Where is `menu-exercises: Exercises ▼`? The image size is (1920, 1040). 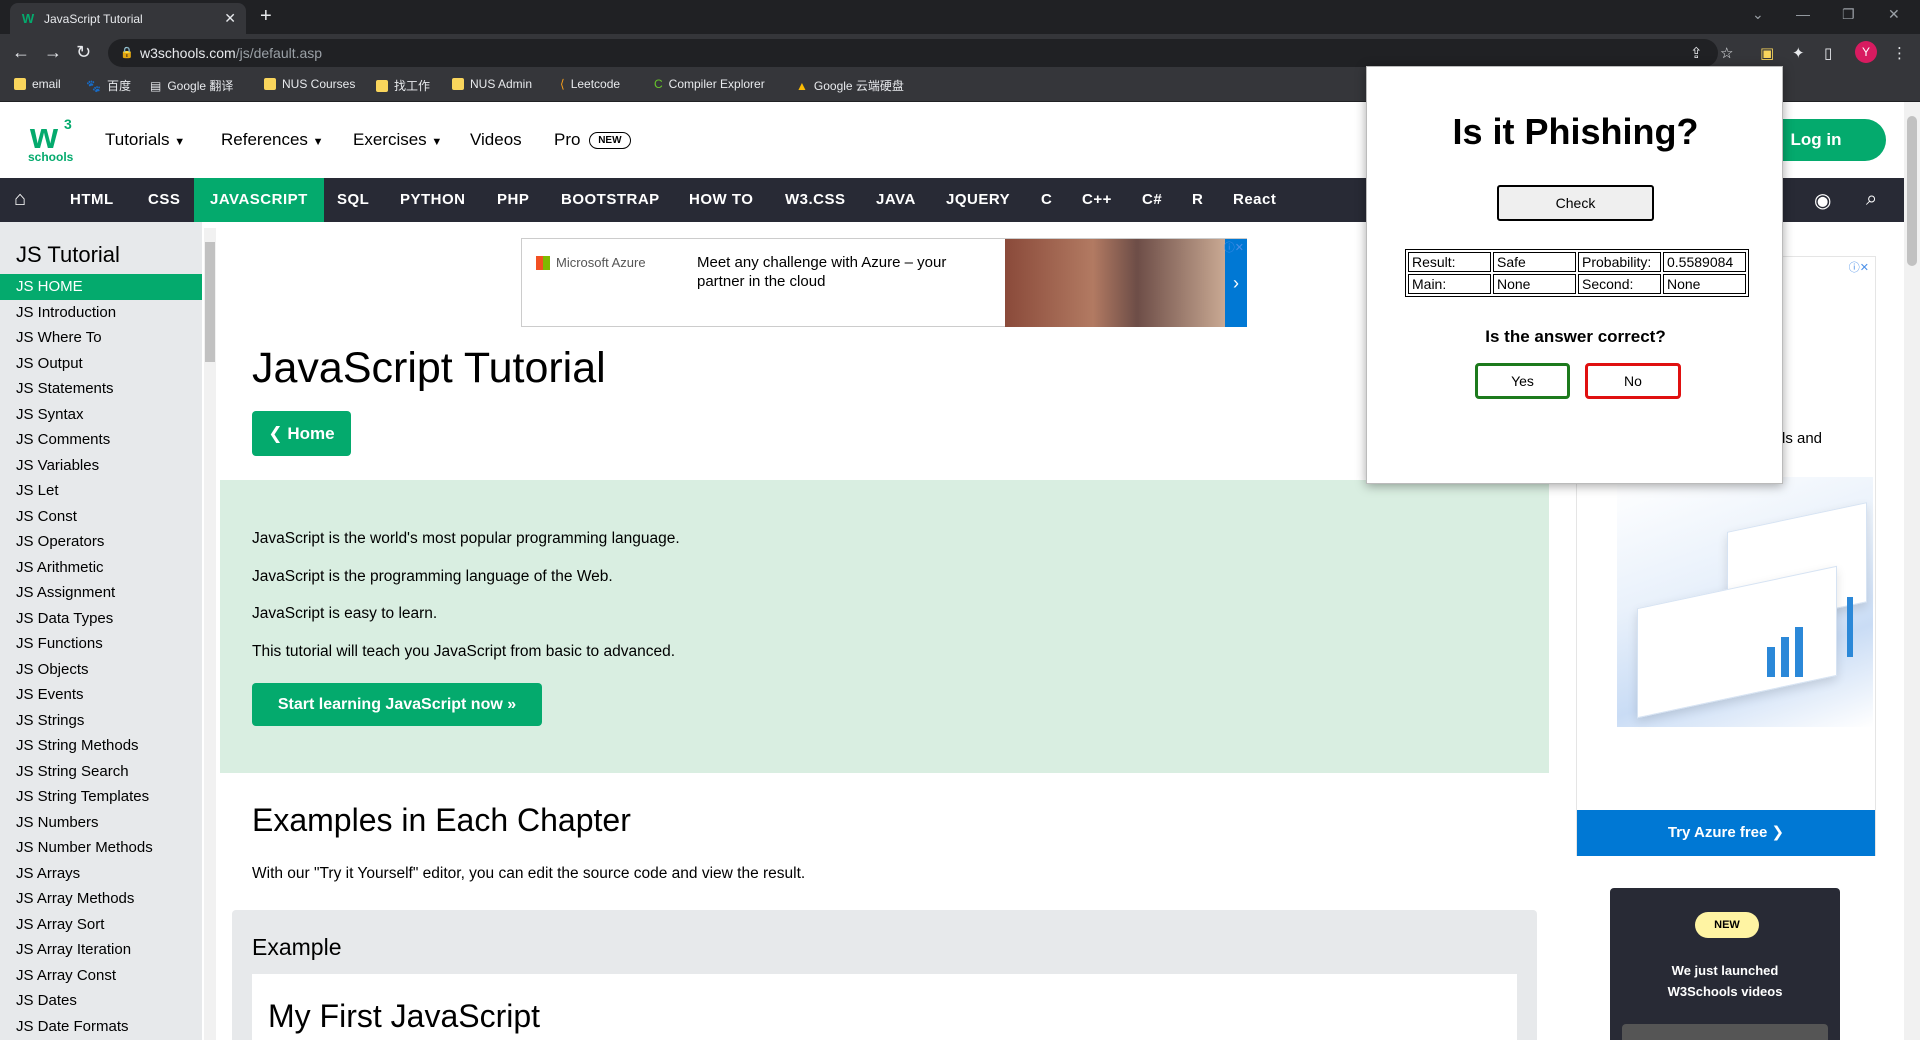 menu-exercises: Exercises ▼ is located at coordinates (397, 140).